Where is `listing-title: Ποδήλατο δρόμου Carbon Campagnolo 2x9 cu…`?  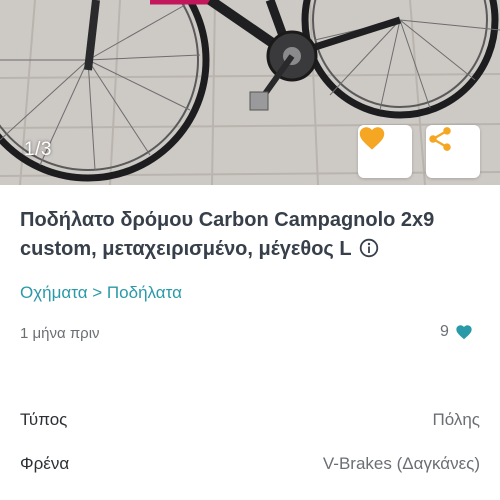
listing-title: Ποδήλατο δρόμου Carbon Campagnolo 2x9 cu… is located at coordinates (252, 235).